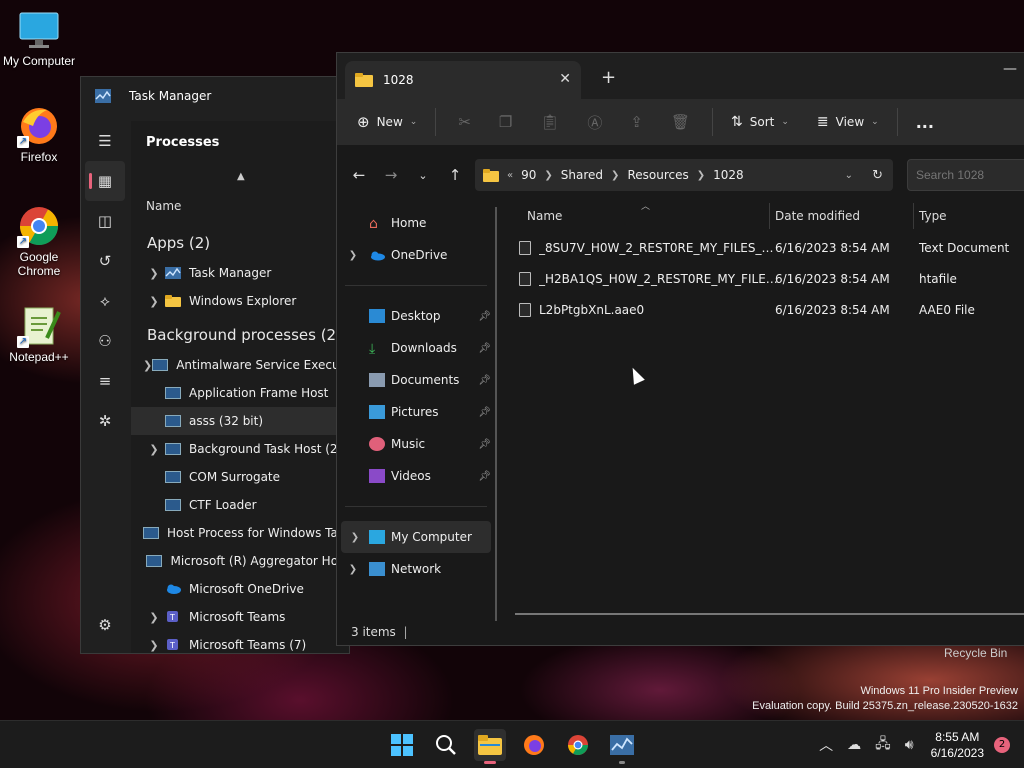 The width and height of the screenshot is (1024, 768). I want to click on process-row: ❯ Antimalware Service Executable, so click(240, 365).